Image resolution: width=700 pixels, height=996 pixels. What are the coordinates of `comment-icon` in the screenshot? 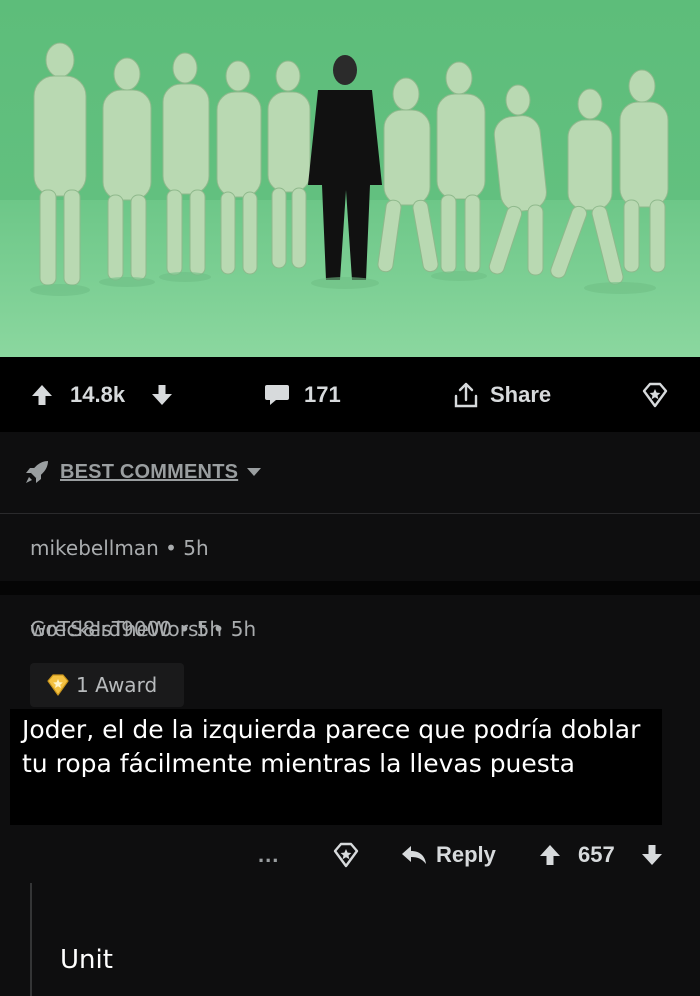 It's located at (277, 395).